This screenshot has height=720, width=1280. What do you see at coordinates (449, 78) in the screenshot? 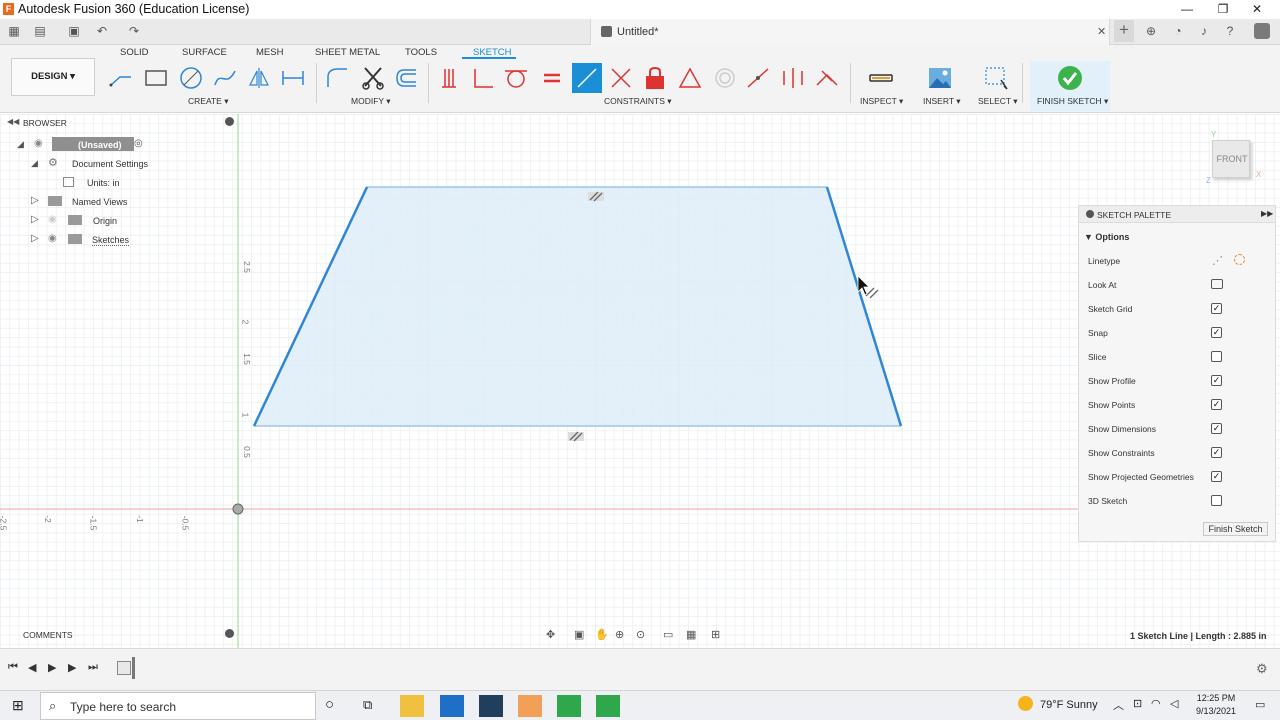
I see `coincident-constraint-icon` at bounding box center [449, 78].